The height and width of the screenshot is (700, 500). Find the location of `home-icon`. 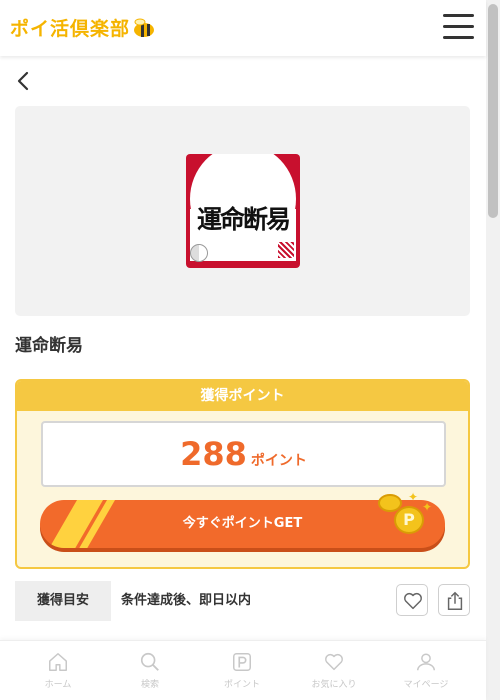

home-icon is located at coordinates (58, 662).